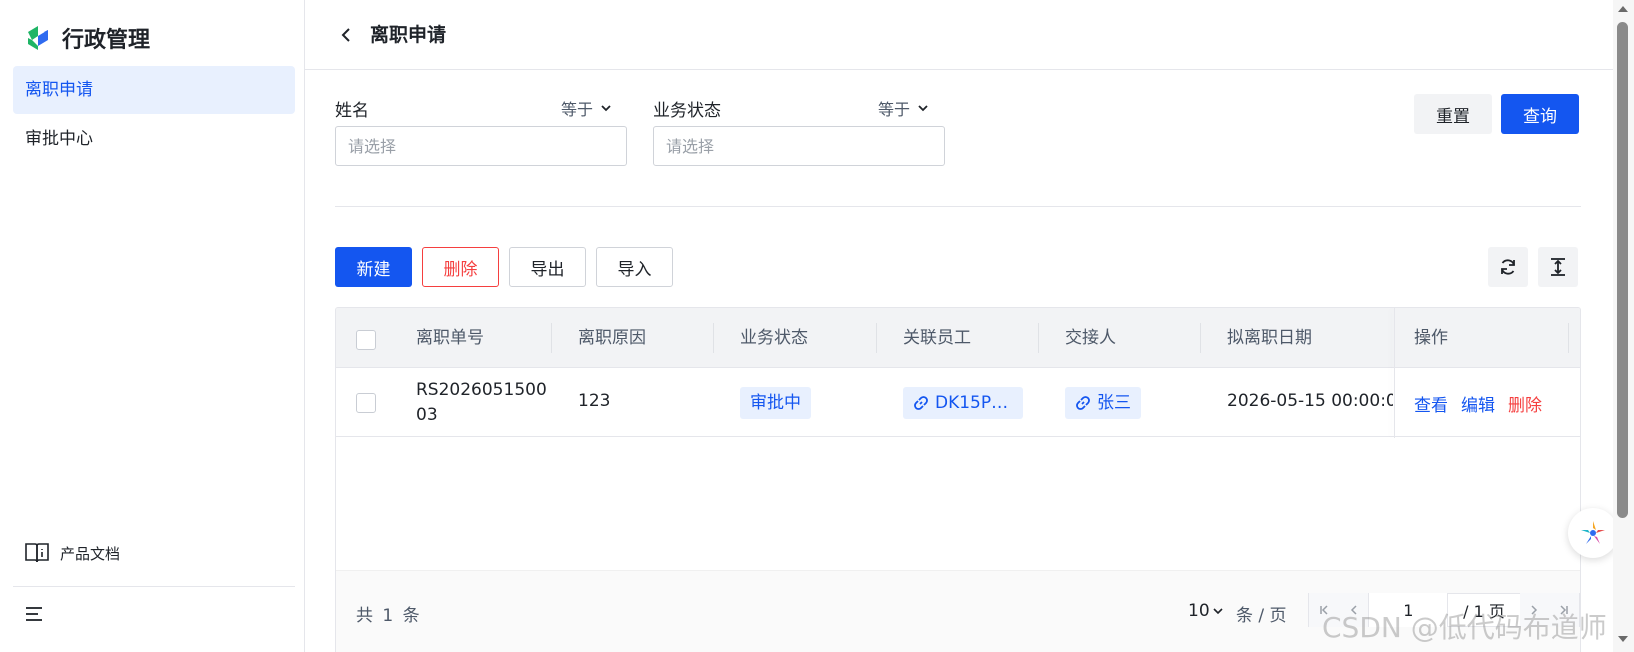  I want to click on page-header: 离职申请, so click(959, 35).